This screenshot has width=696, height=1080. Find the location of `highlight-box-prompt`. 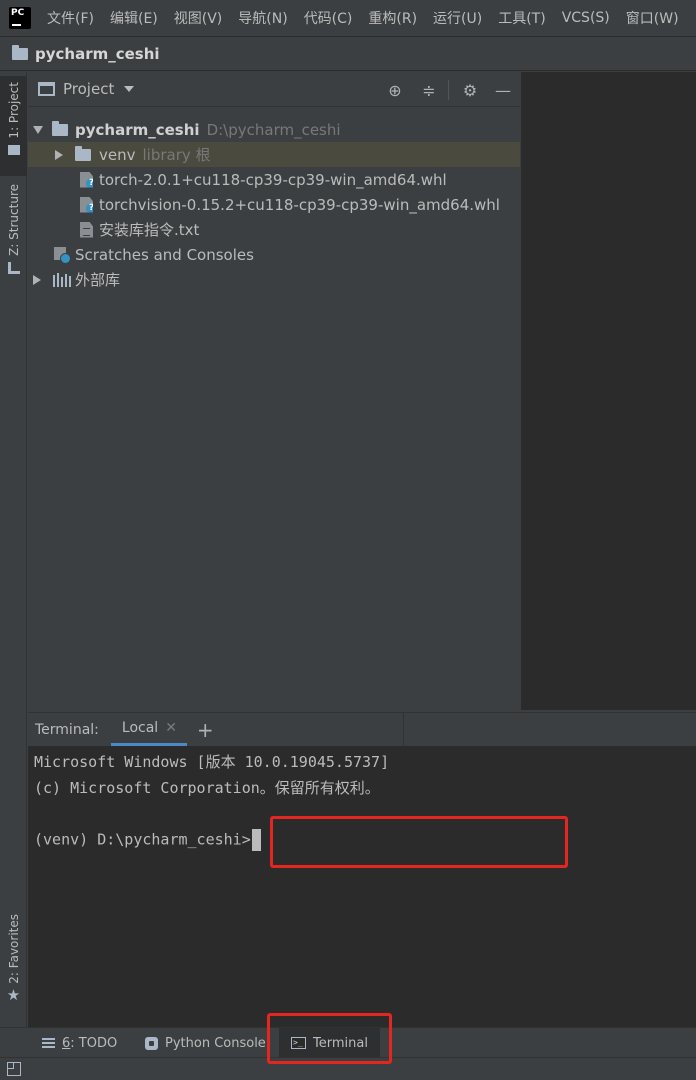

highlight-box-prompt is located at coordinates (419, 842).